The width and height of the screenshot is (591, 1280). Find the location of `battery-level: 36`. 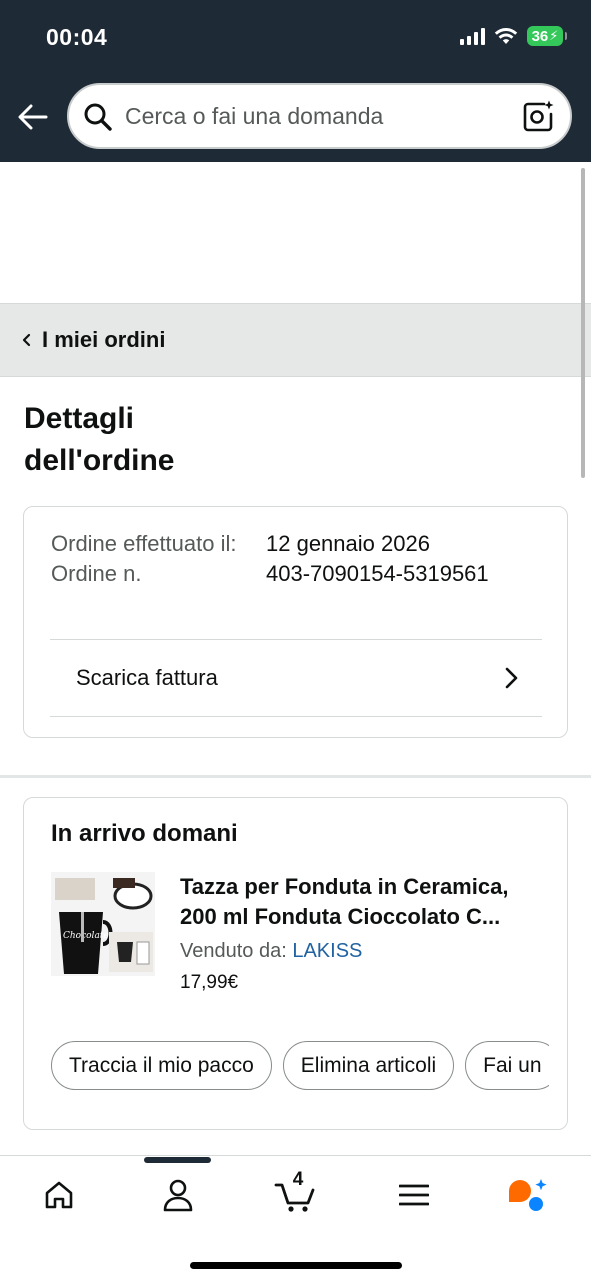

battery-level: 36 is located at coordinates (540, 36).